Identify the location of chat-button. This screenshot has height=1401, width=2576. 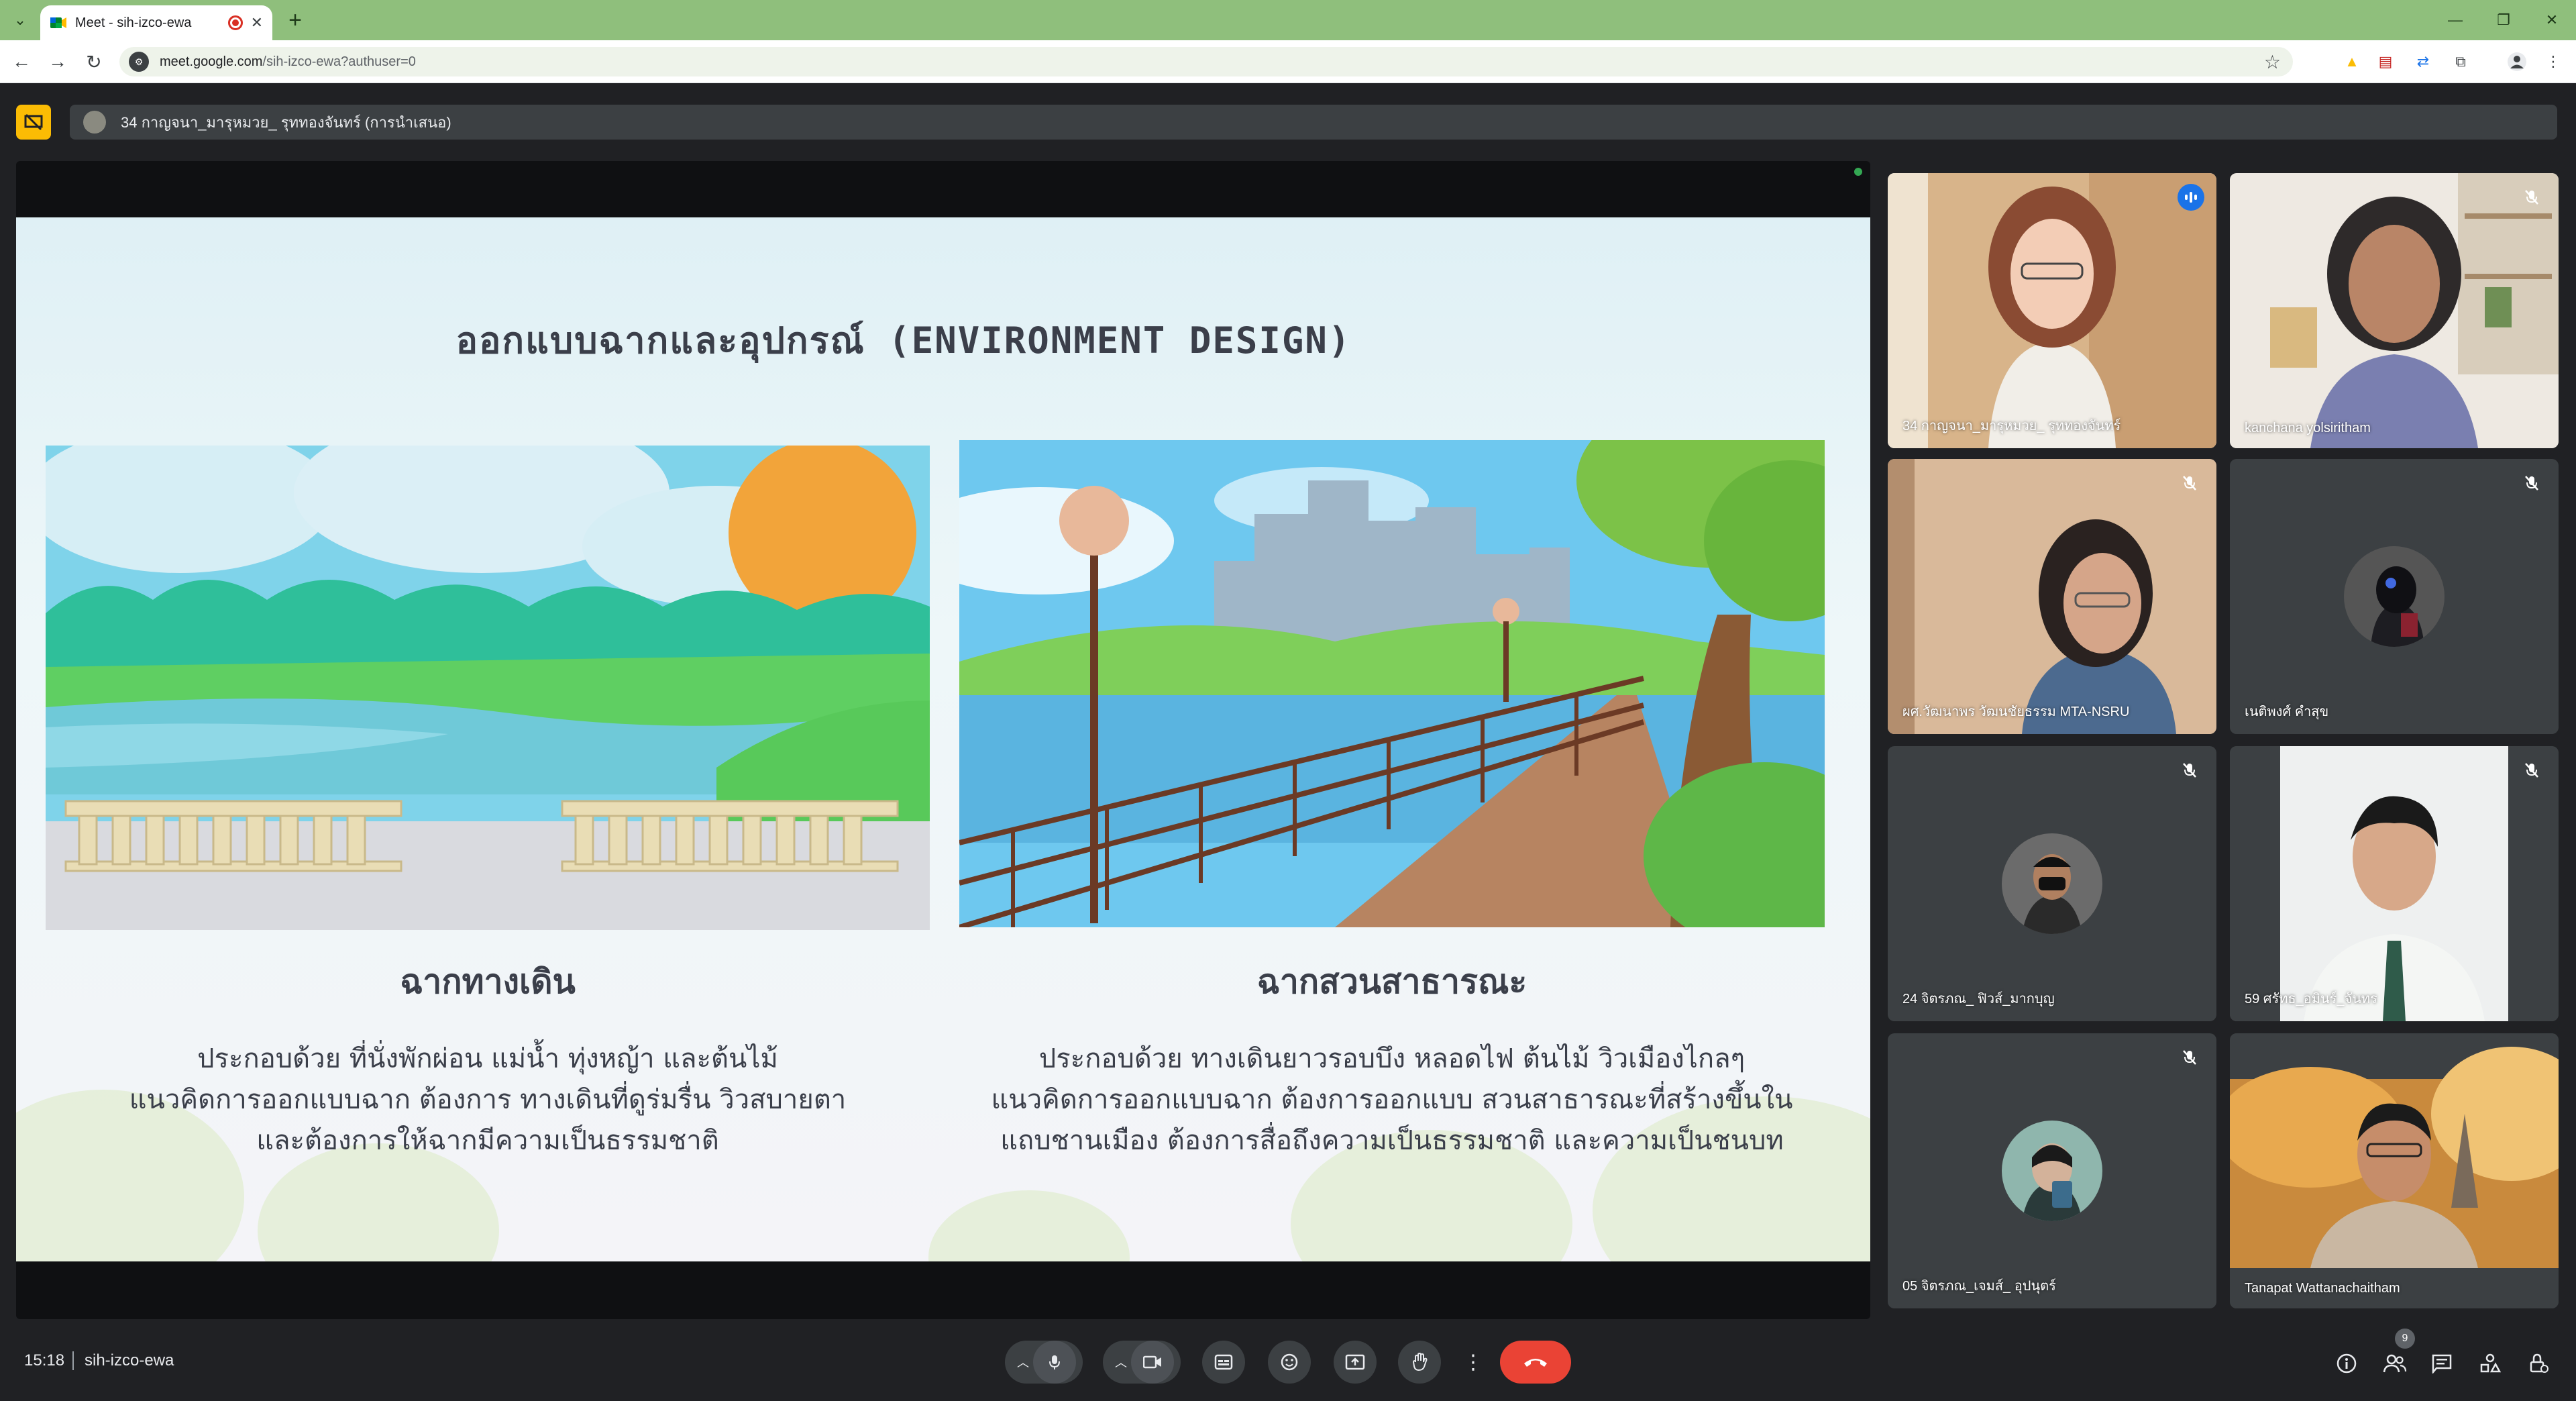
(2441, 1363).